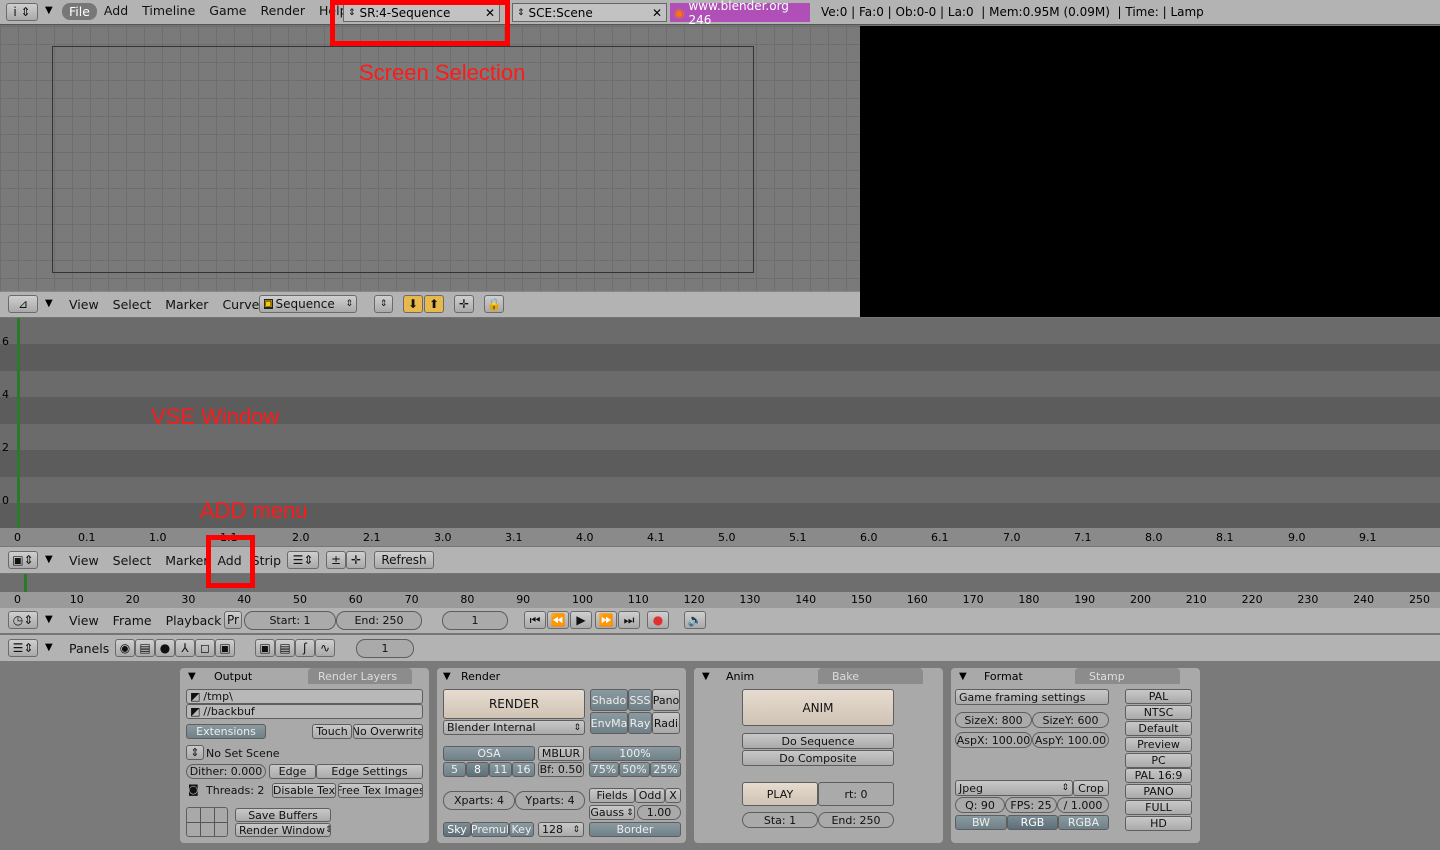 The height and width of the screenshot is (850, 1440). Describe the element at coordinates (521, 829) in the screenshot. I see `key-toggle: Key` at that location.